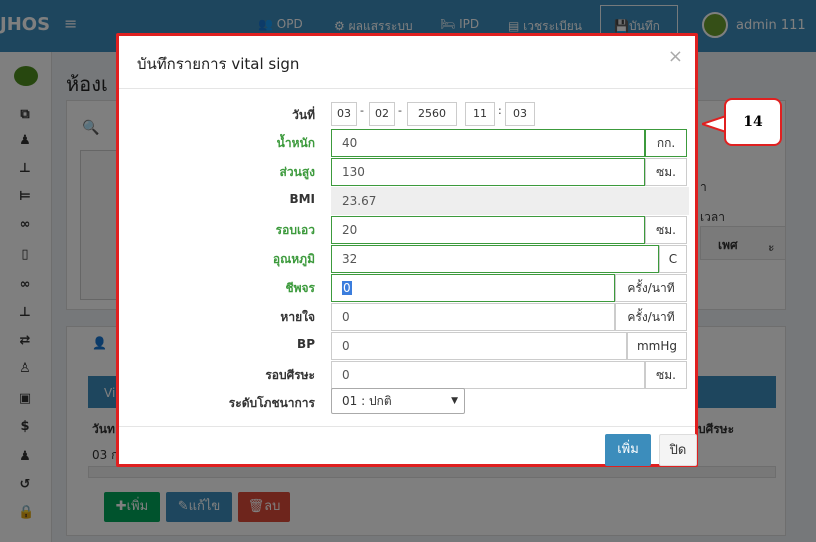  Describe the element at coordinates (303, 115) in the screenshot. I see `date-label: วันที่` at that location.